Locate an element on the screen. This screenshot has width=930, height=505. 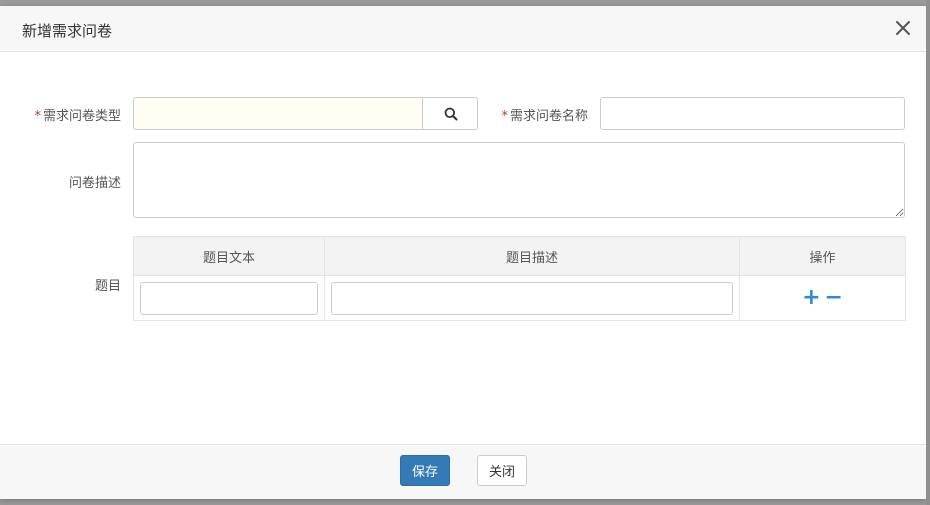
close-button: 关闭 is located at coordinates (502, 470).